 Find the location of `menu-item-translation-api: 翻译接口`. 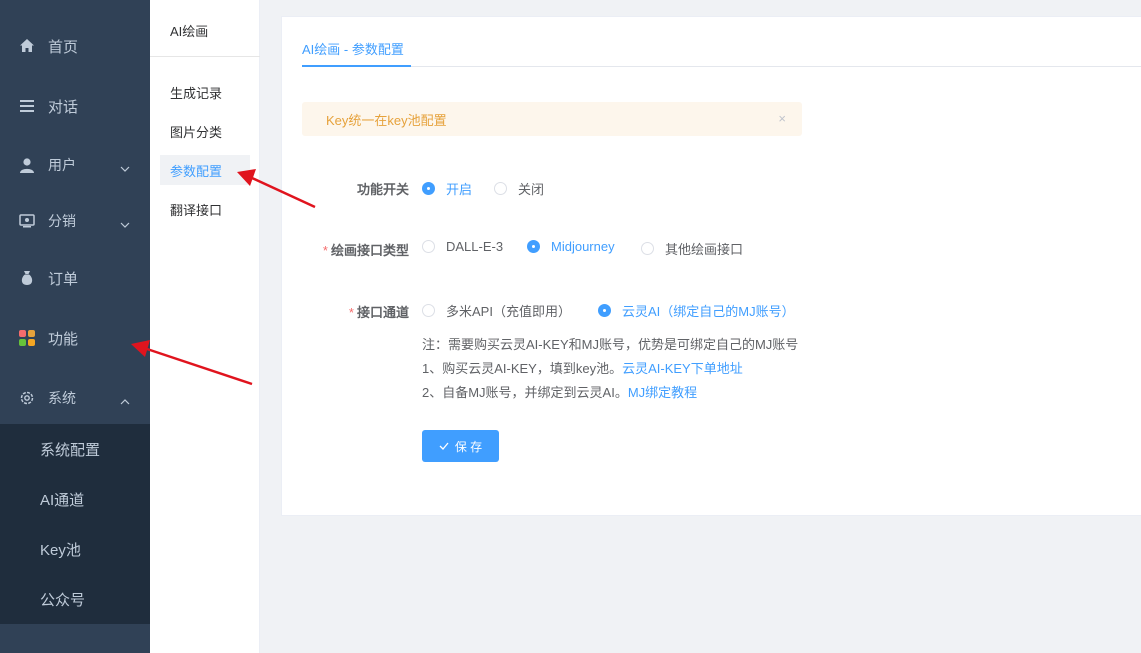

menu-item-translation-api: 翻译接口 is located at coordinates (205, 209).